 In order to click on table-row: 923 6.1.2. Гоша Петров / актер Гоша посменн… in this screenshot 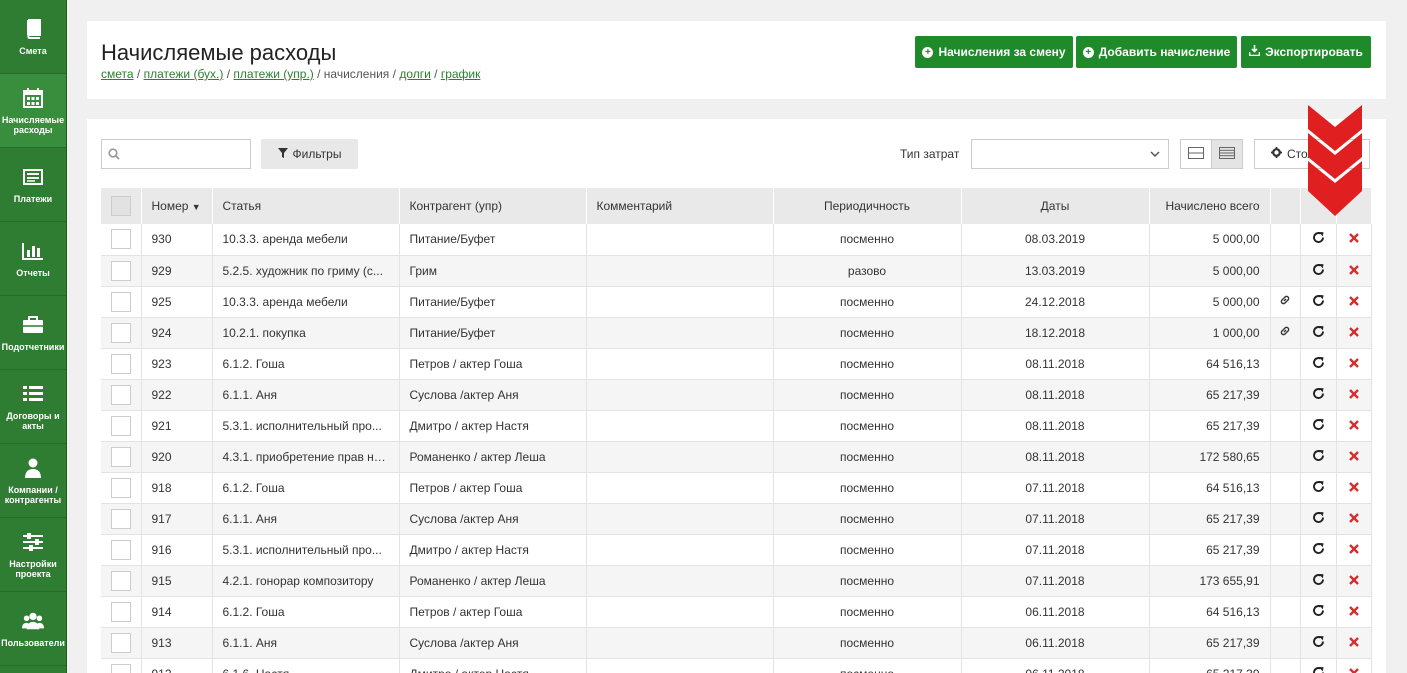, I will do `click(736, 363)`.